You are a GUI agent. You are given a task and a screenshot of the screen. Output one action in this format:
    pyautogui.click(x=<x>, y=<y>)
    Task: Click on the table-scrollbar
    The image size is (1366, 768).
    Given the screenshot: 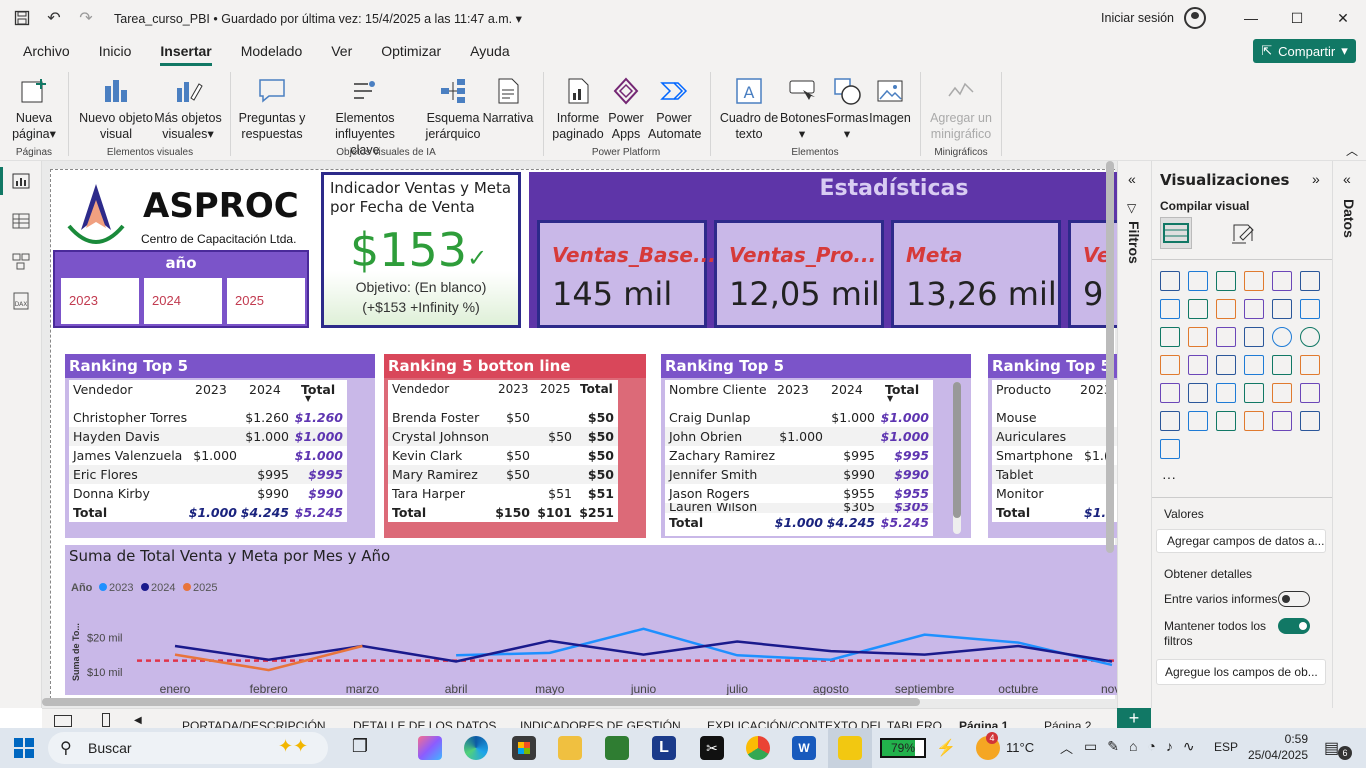 What is the action you would take?
    pyautogui.click(x=957, y=458)
    